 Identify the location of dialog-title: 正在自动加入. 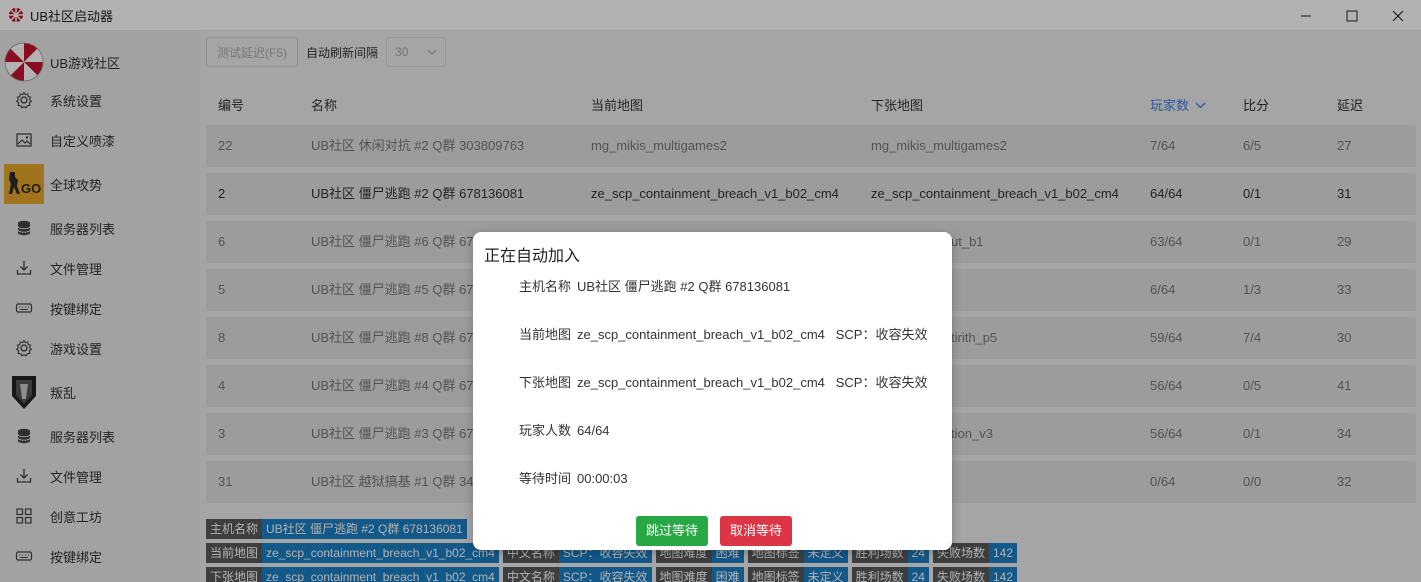
(532, 256).